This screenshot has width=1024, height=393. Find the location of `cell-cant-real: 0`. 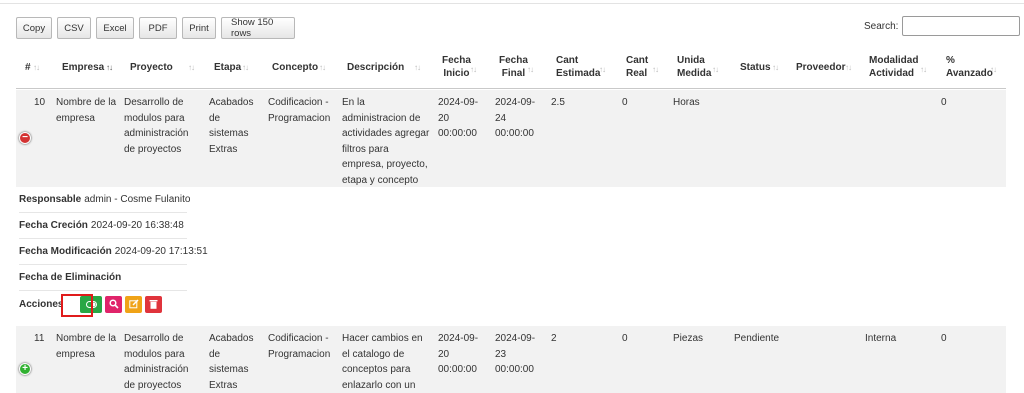

cell-cant-real: 0 is located at coordinates (625, 102).